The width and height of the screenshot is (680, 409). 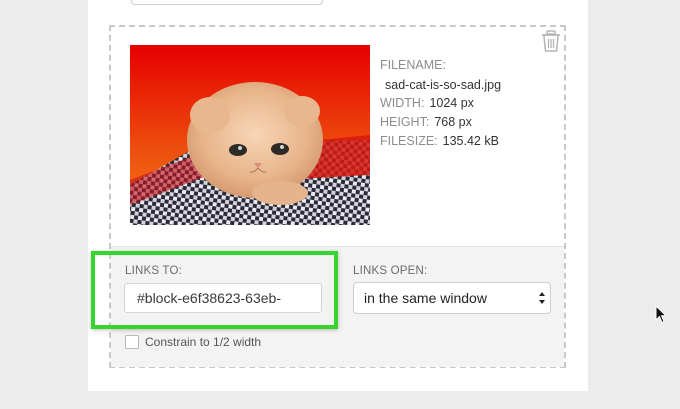 What do you see at coordinates (443, 85) in the screenshot?
I see `filename-value: sad-cat-is-so-sad.jpg` at bounding box center [443, 85].